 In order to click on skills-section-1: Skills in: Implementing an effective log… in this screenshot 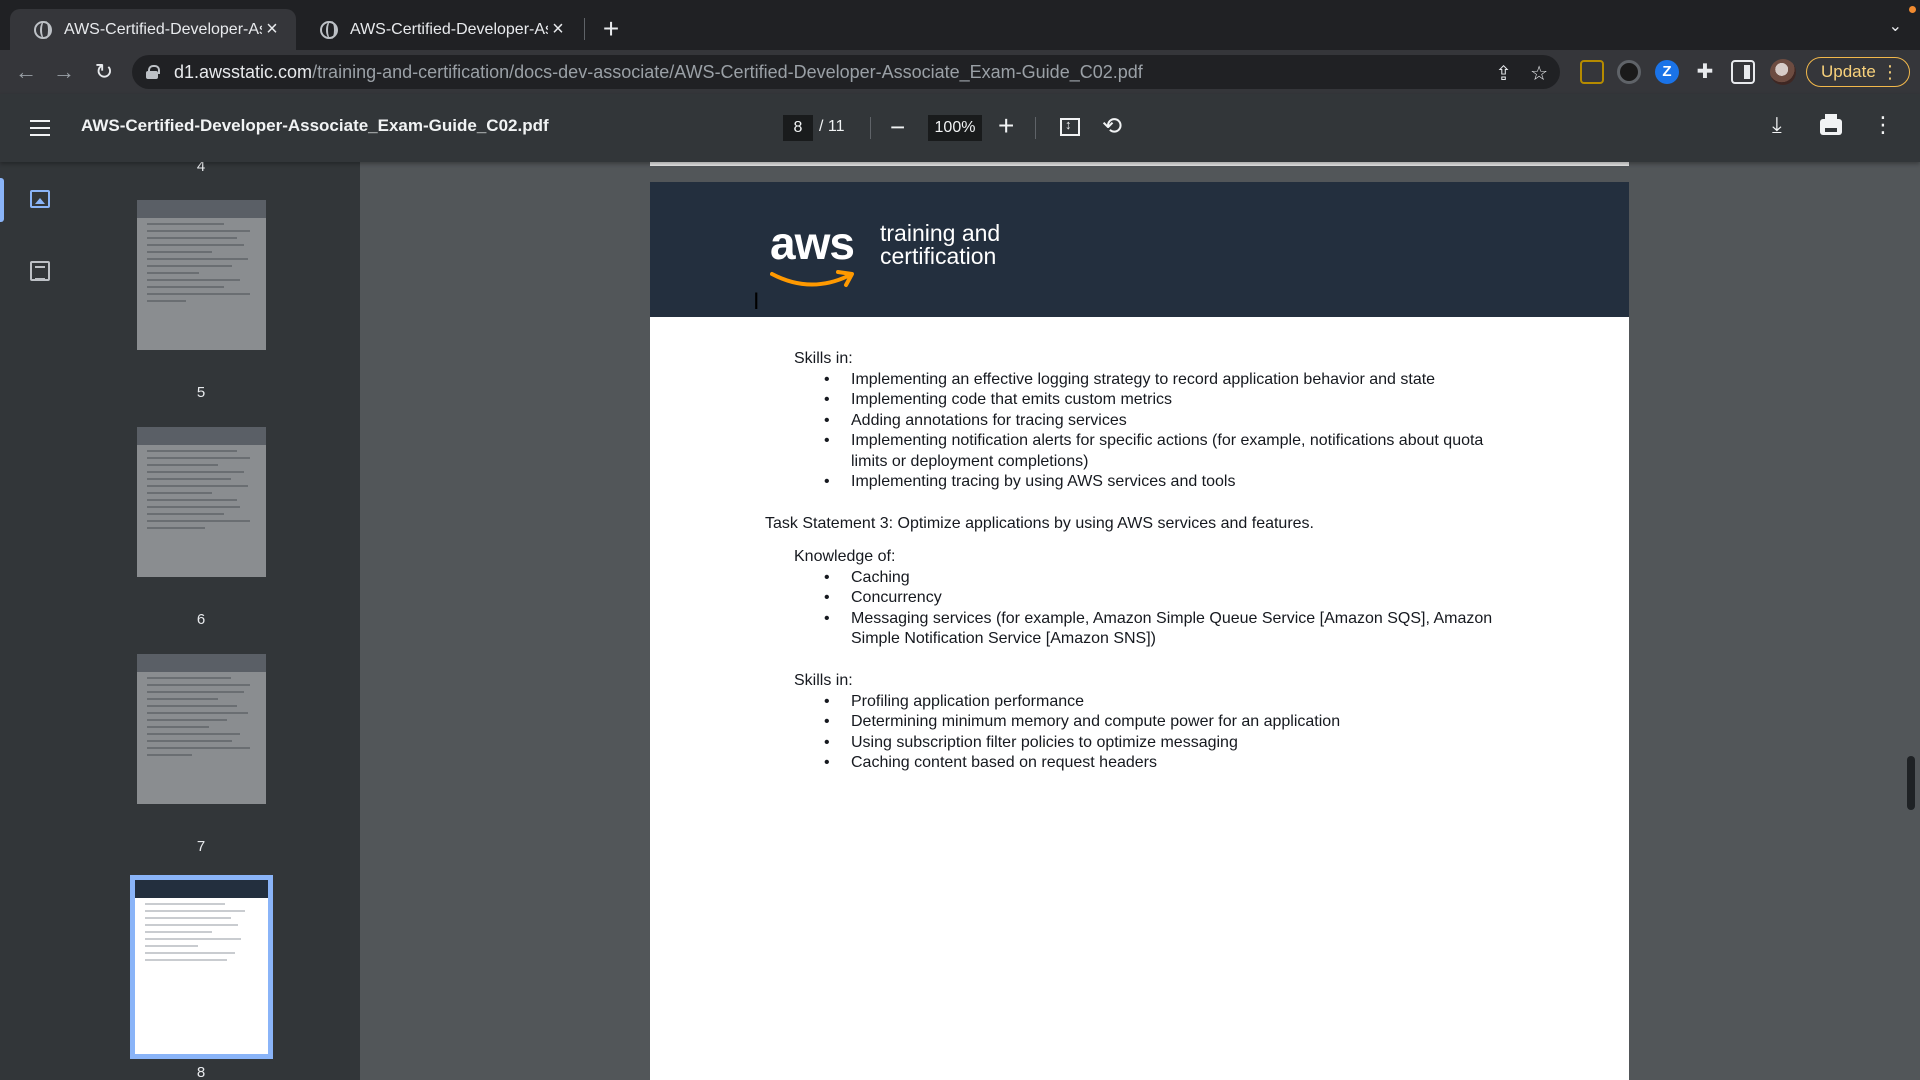, I will do `click(1154, 421)`.